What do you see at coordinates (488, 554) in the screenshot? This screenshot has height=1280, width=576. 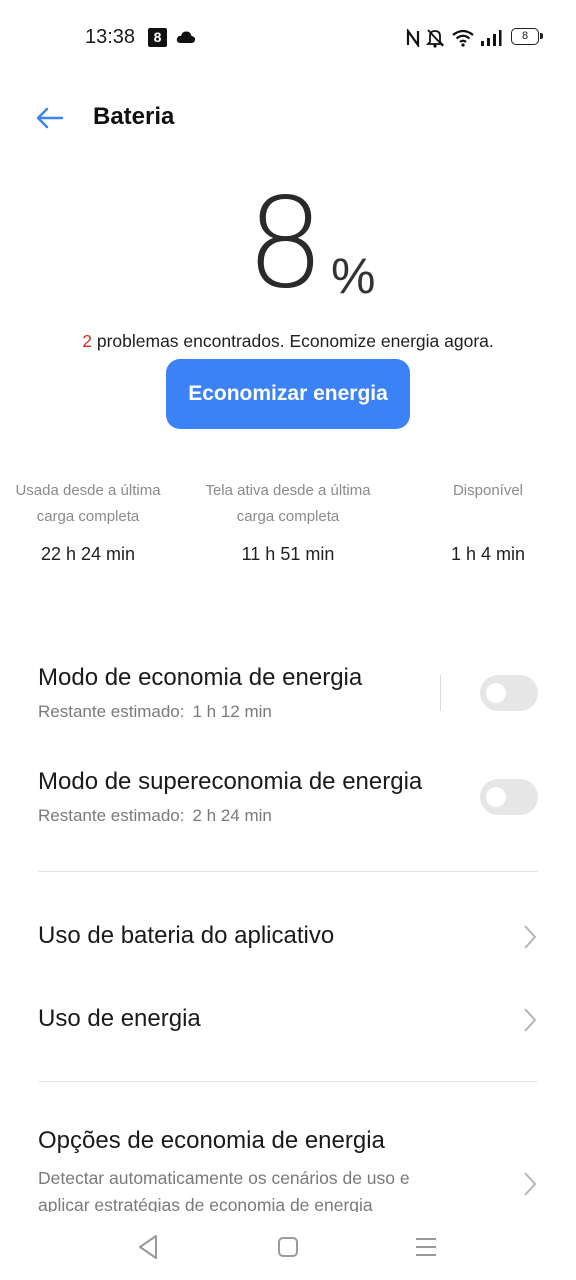 I see `stat-value: 1 h 4 min` at bounding box center [488, 554].